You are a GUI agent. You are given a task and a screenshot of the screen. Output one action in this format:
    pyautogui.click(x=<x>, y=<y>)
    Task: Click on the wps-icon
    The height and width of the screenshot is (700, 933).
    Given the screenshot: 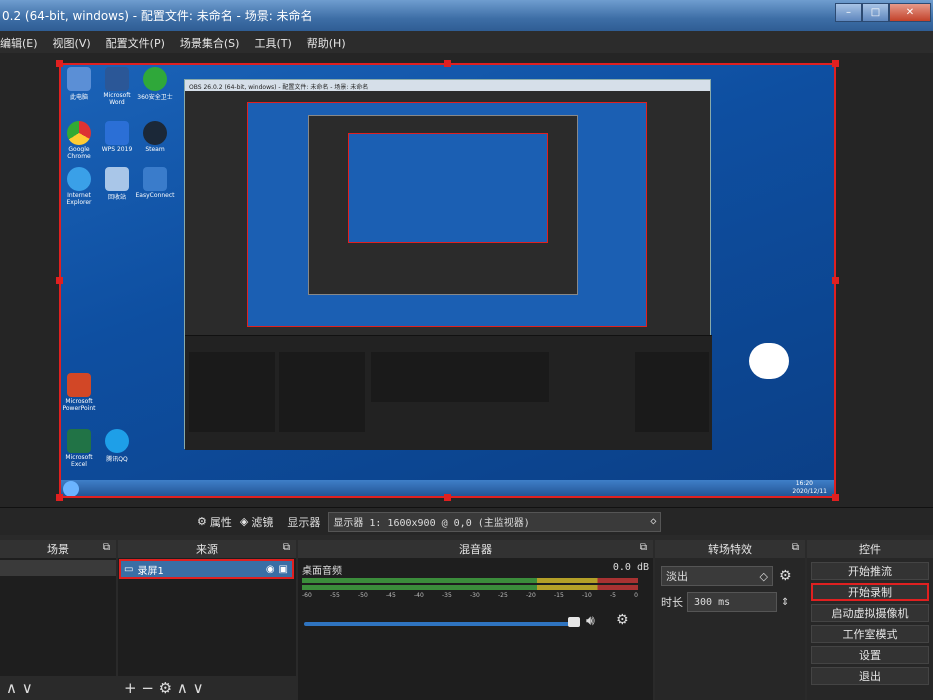 What is the action you would take?
    pyautogui.click(x=117, y=133)
    